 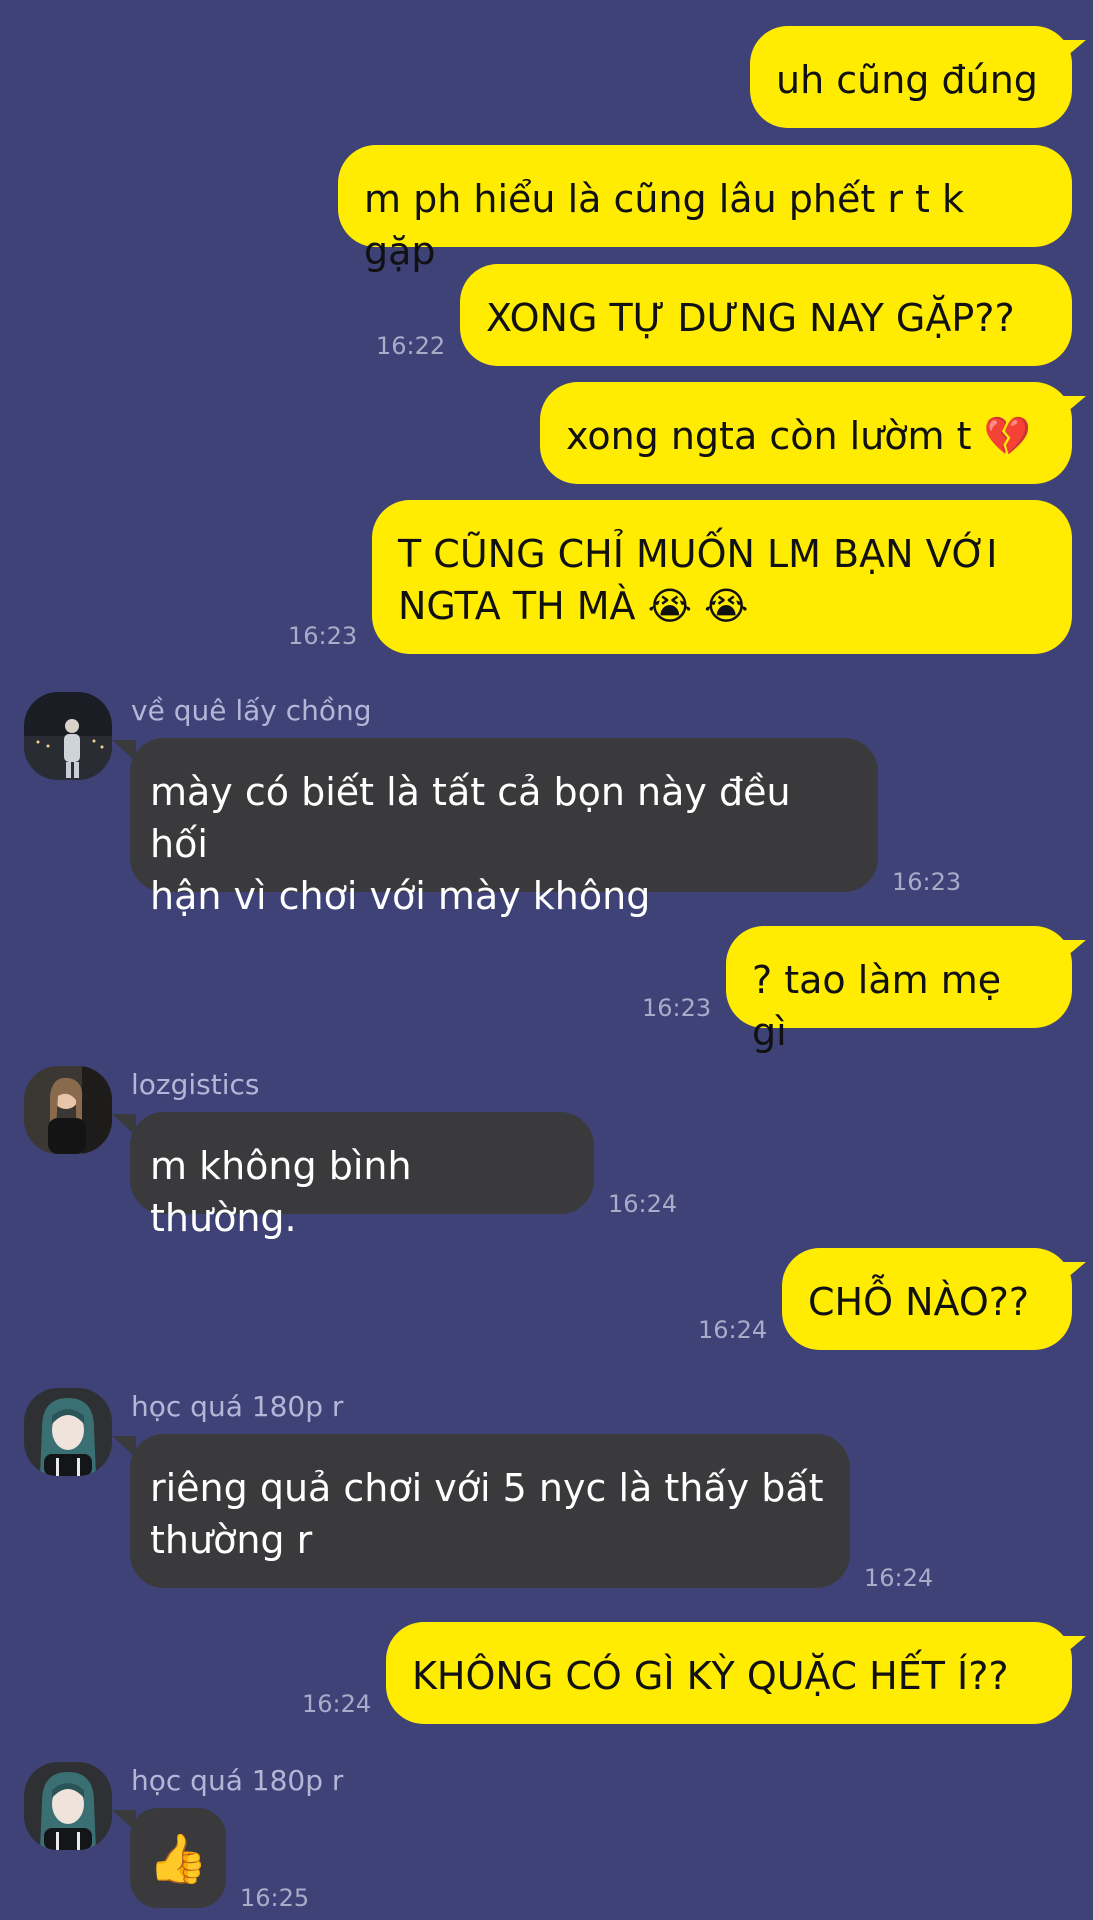 What do you see at coordinates (927, 1299) in the screenshot?
I see `message-bubble-outgoing: CHỖ NÀO??` at bounding box center [927, 1299].